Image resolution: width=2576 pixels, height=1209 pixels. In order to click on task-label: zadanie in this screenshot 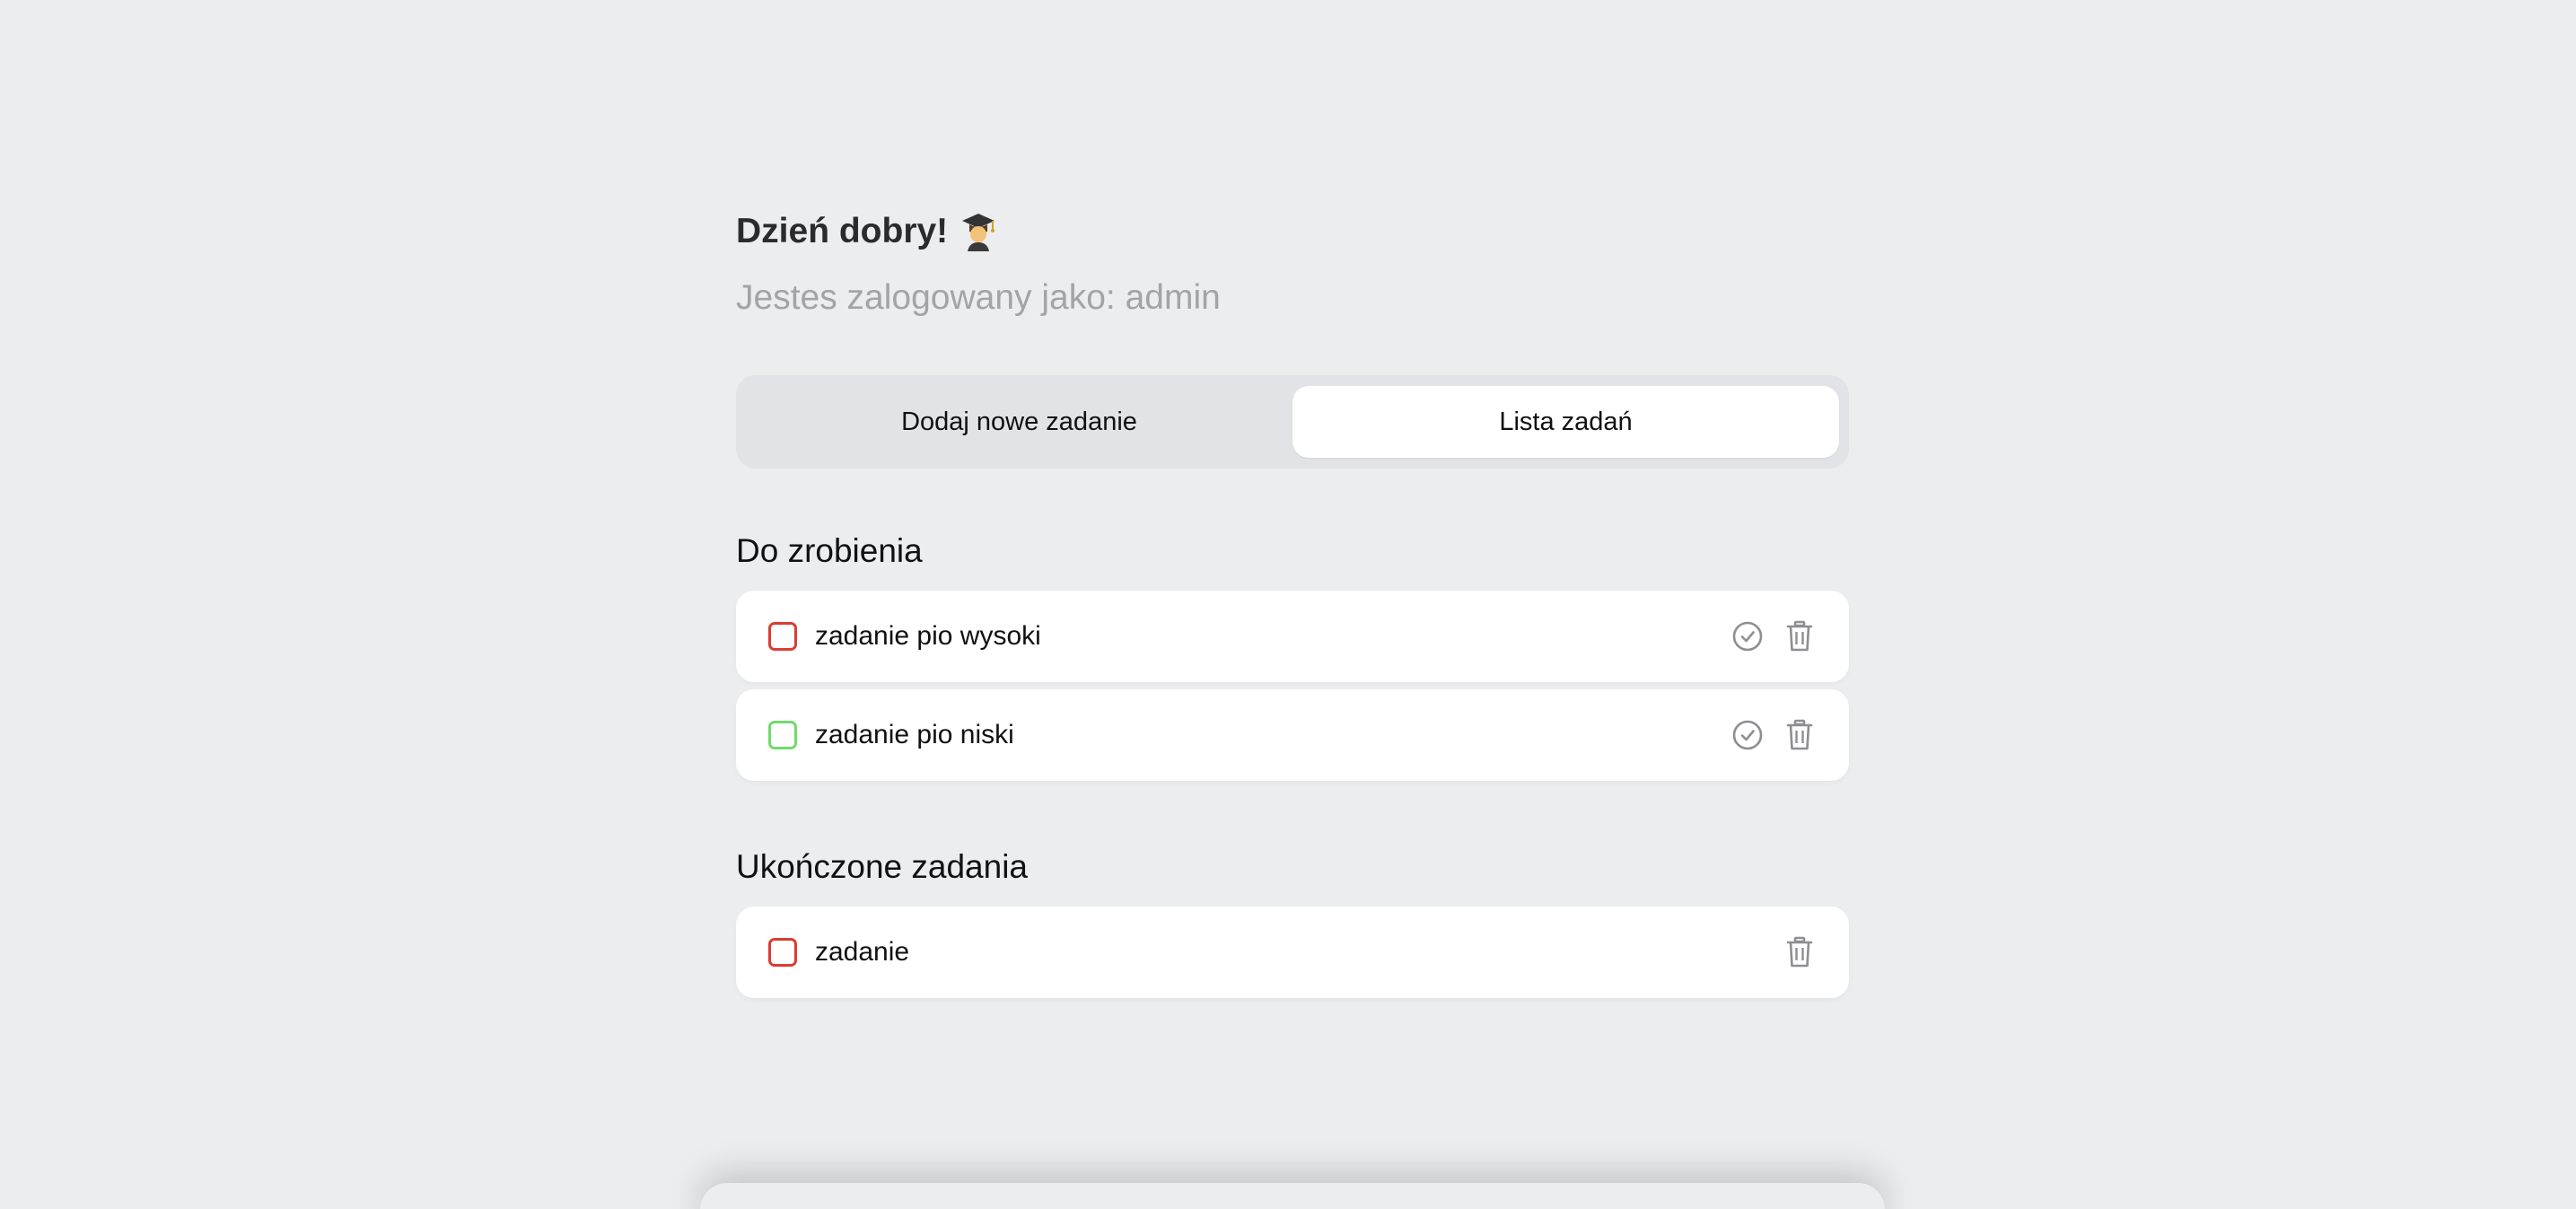, I will do `click(862, 952)`.